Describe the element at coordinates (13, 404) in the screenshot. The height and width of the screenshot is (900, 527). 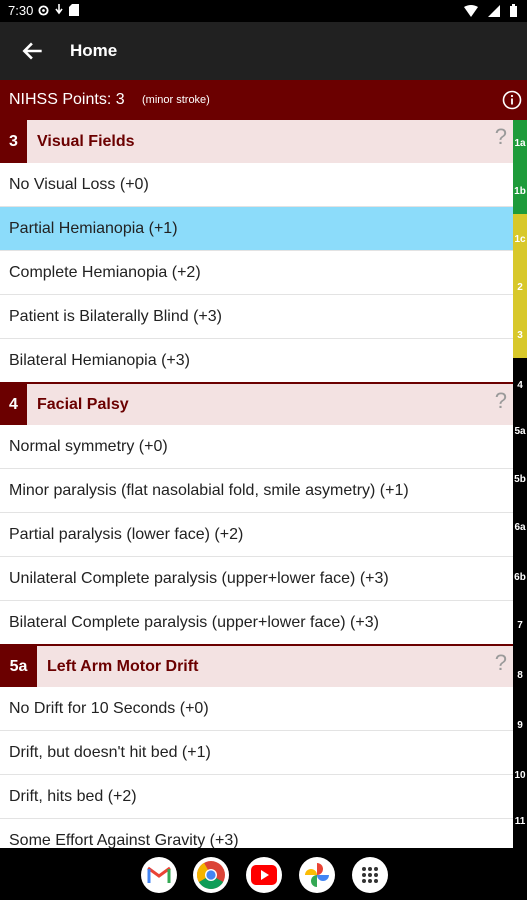
I see `section-number: 4` at that location.